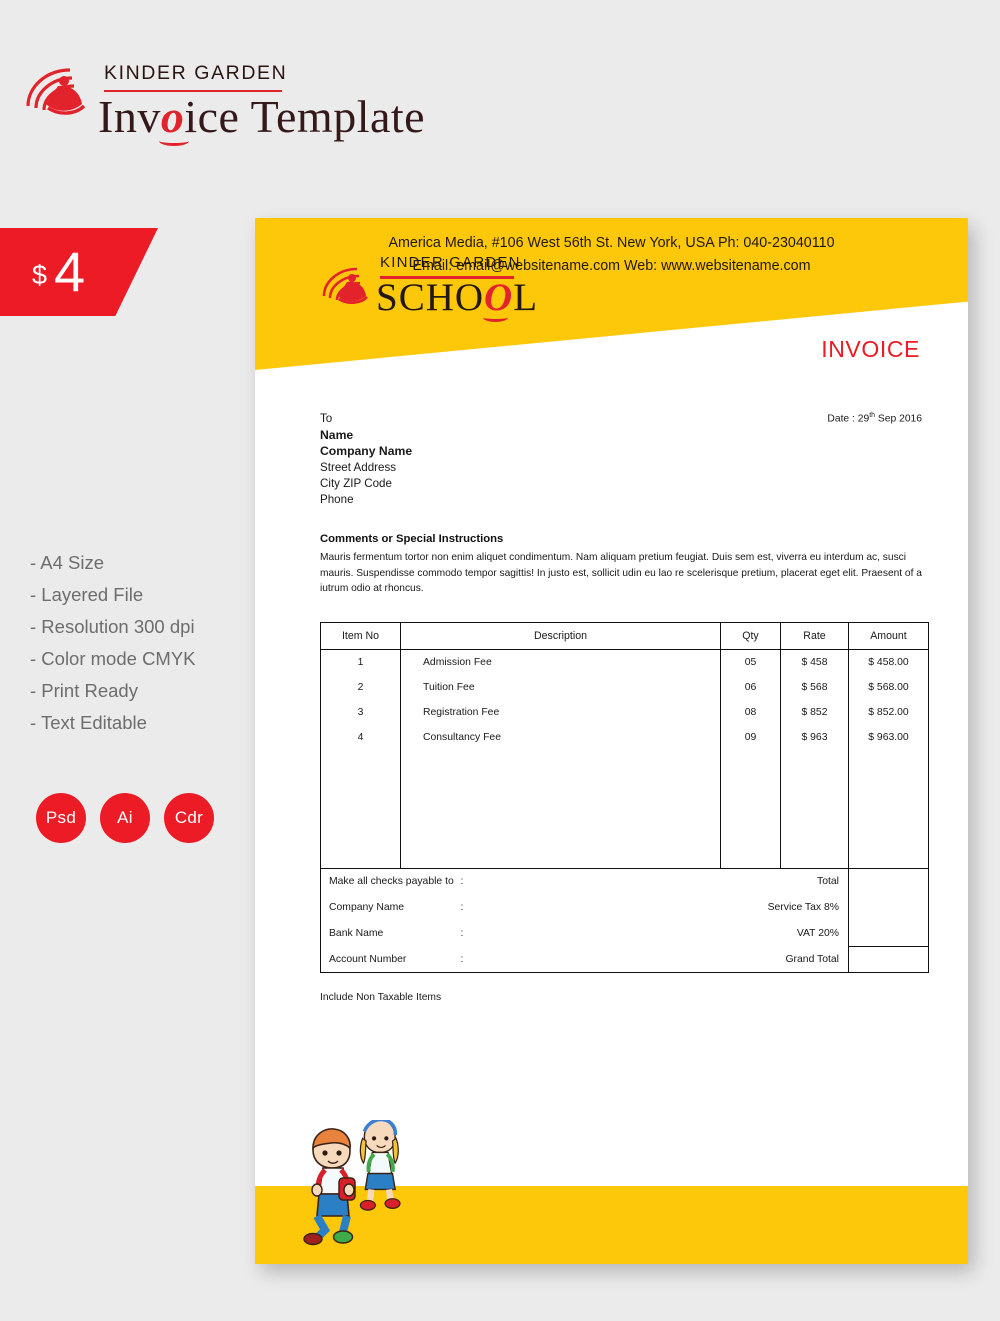 The height and width of the screenshot is (1321, 1000). I want to click on cell-description: Tuition Fee, so click(560, 687).